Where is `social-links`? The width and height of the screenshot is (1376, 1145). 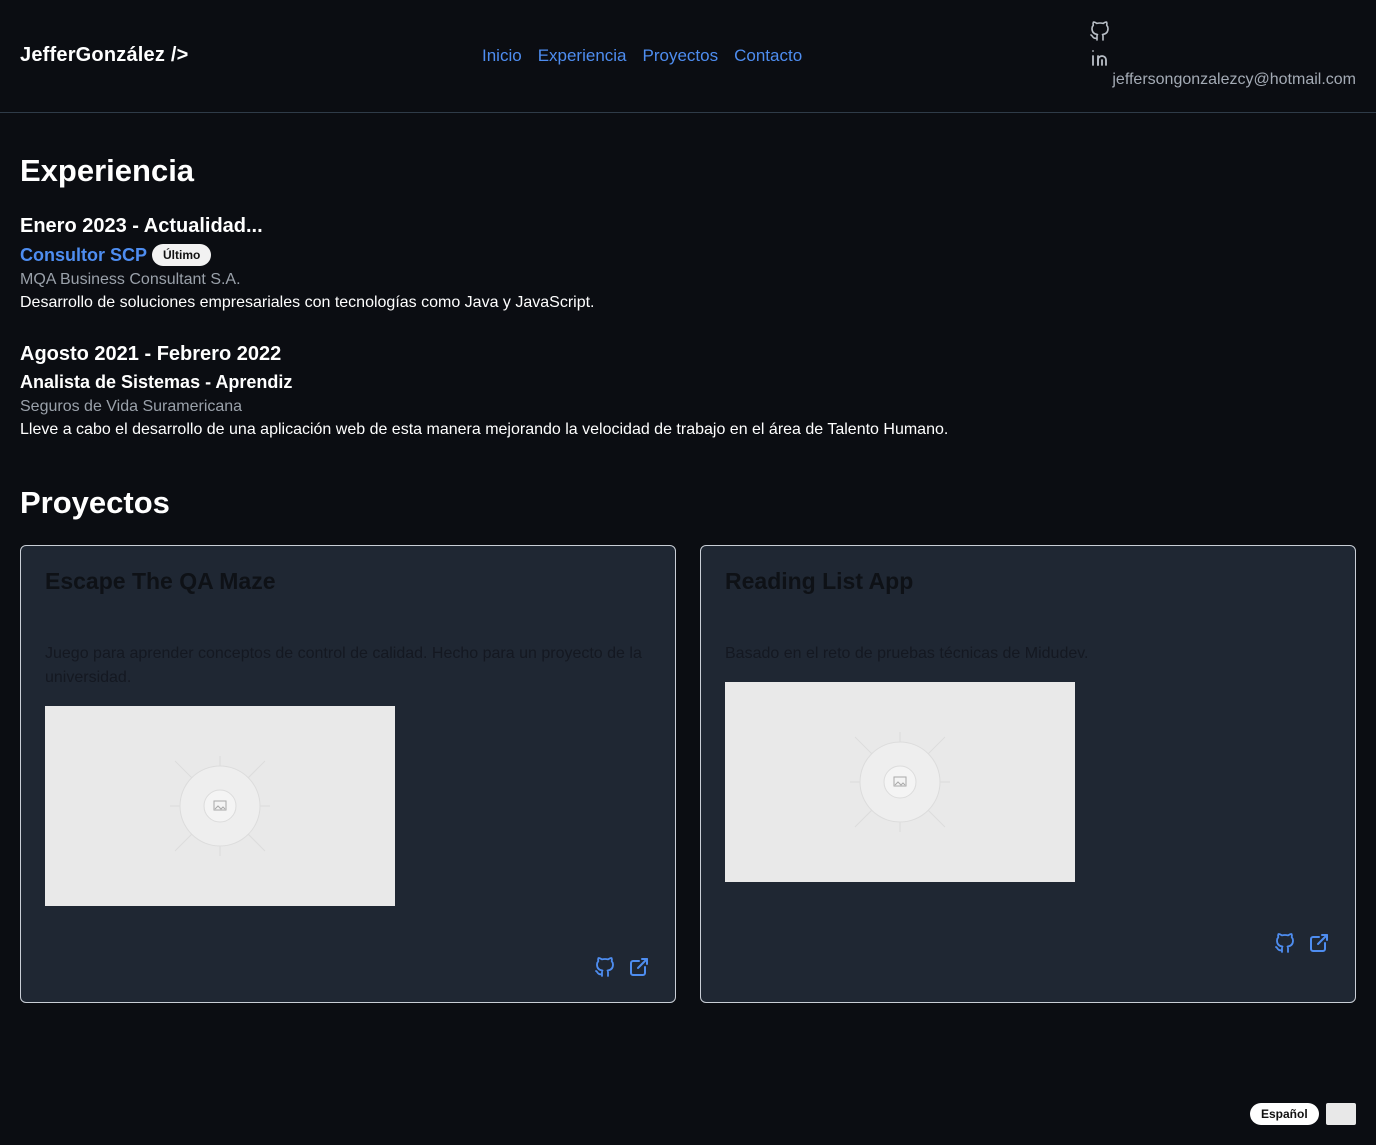 social-links is located at coordinates (1100, 44).